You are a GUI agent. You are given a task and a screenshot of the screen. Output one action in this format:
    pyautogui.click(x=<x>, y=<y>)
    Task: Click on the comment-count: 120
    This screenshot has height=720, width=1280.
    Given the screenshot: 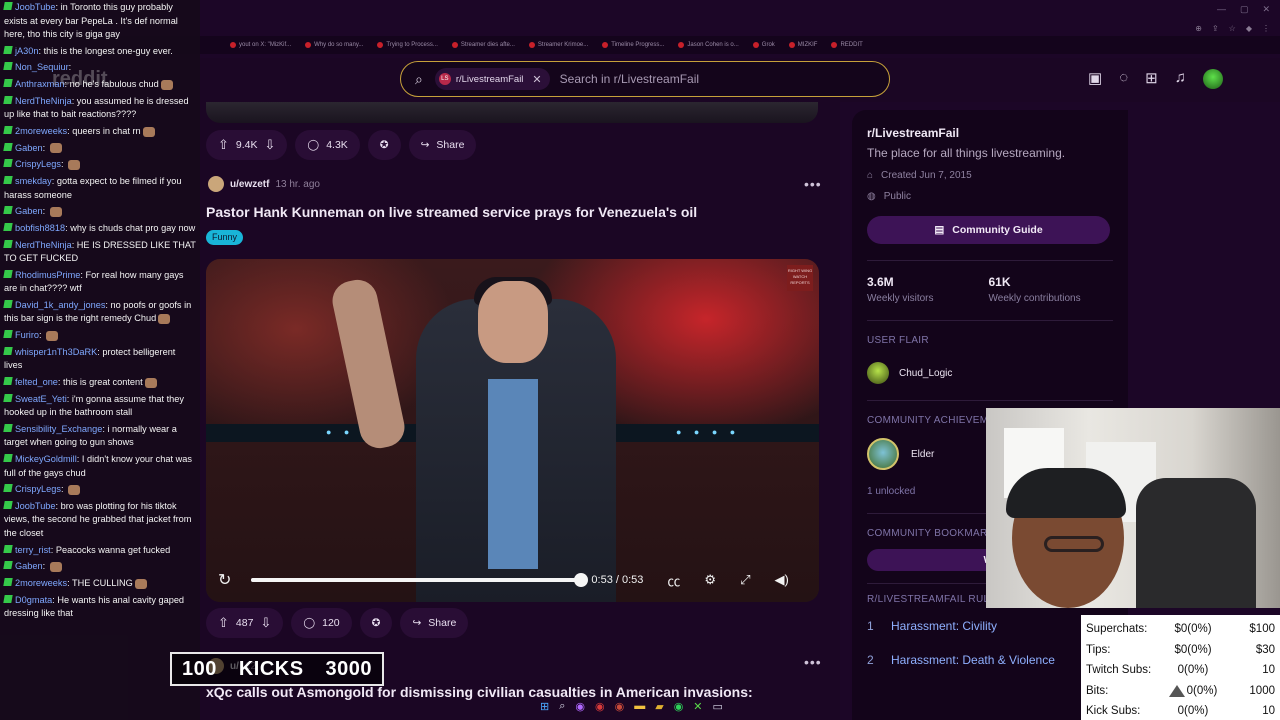 What is the action you would take?
    pyautogui.click(x=331, y=623)
    